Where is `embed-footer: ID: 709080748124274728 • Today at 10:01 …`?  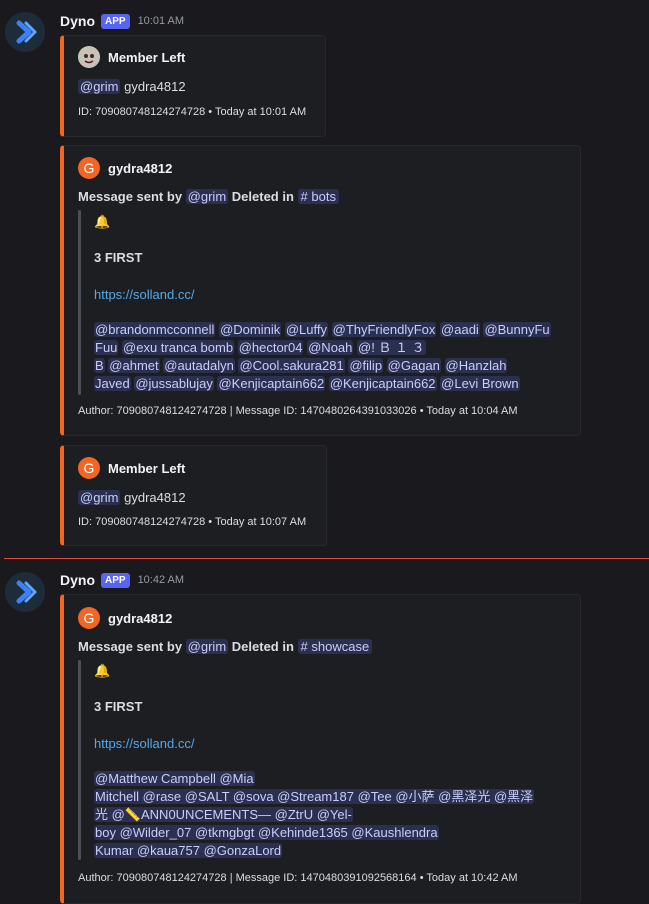
embed-footer: ID: 709080748124274728 • Today at 10:01 … is located at coordinates (192, 112).